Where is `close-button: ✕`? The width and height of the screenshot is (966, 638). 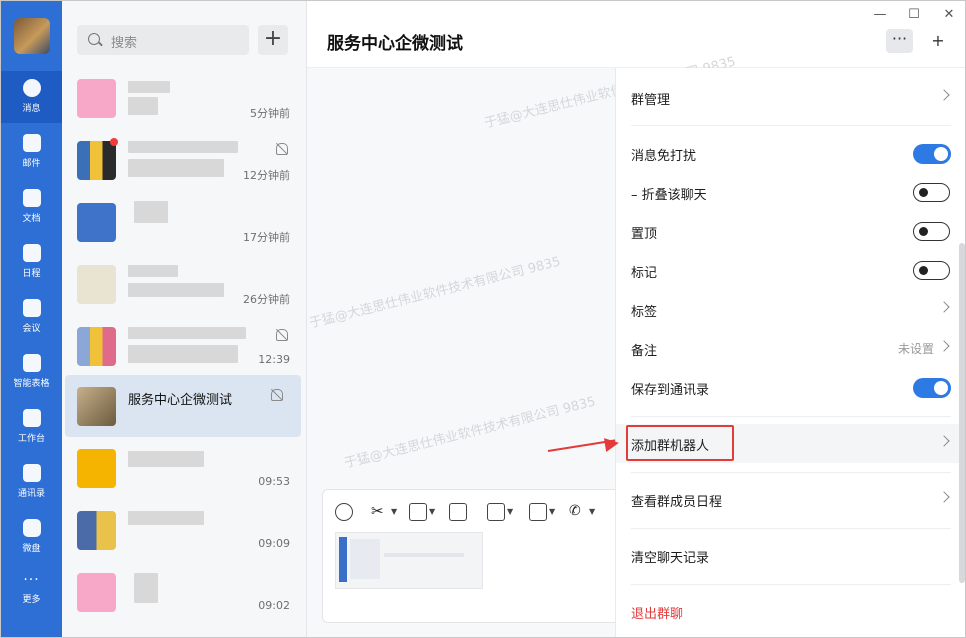
close-button: ✕ is located at coordinates (949, 15).